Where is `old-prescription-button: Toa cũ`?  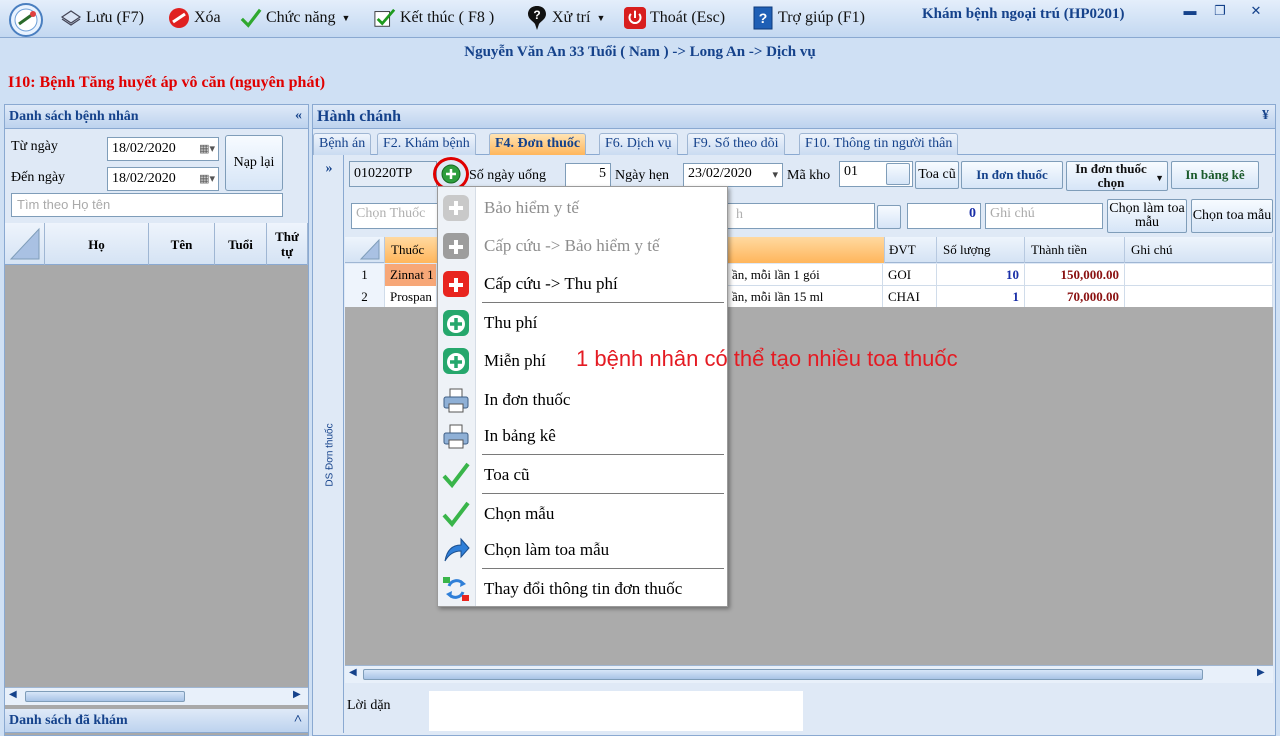
old-prescription-button: Toa cũ is located at coordinates (937, 175).